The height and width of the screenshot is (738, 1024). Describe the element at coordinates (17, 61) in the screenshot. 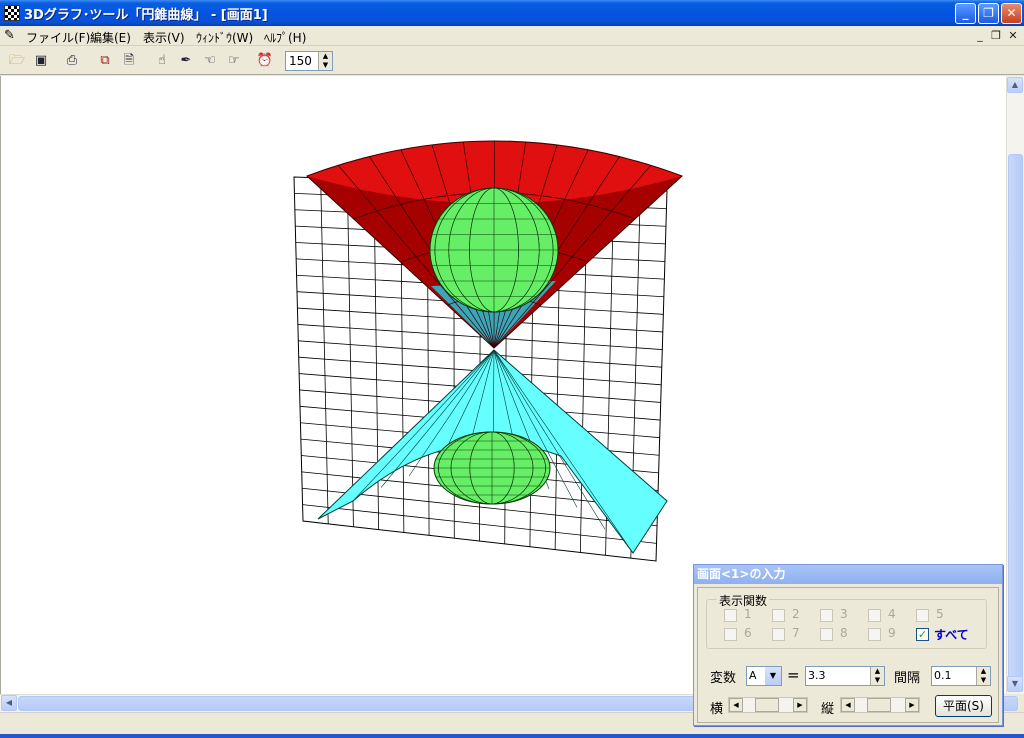

I see `open-folder-icon: 🗁` at that location.